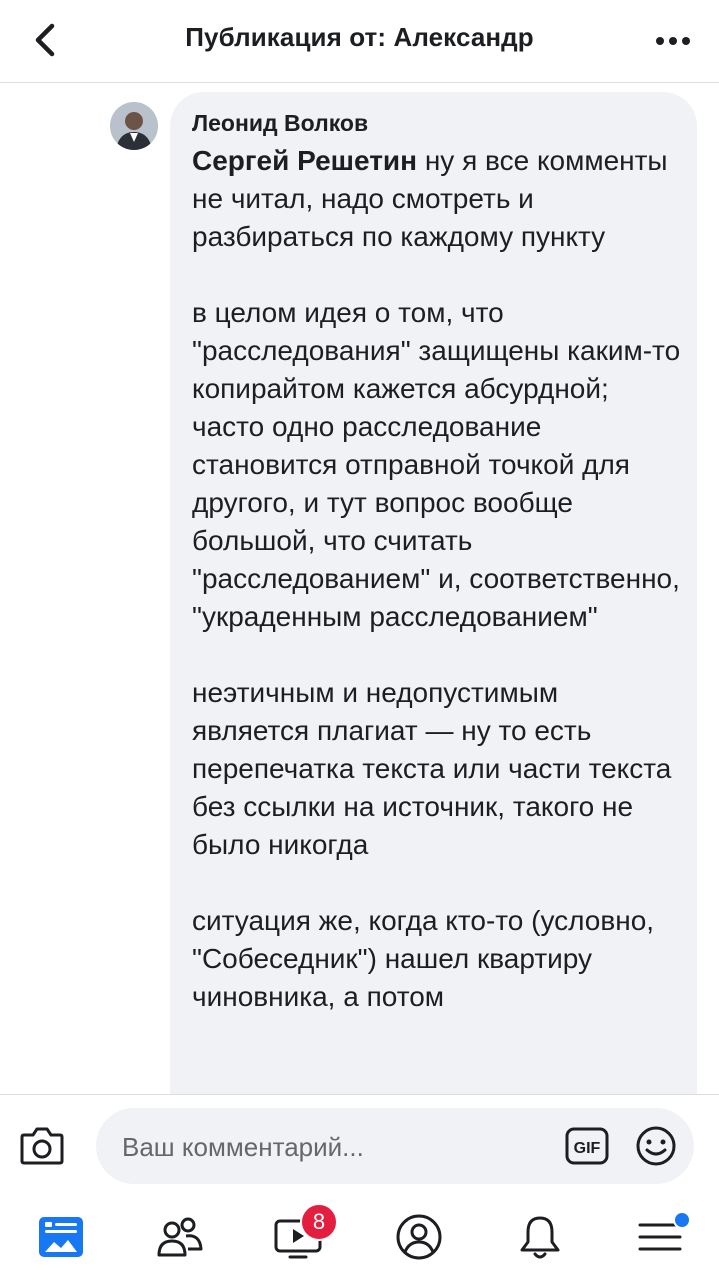  I want to click on gif-icon: GIF, so click(587, 1146).